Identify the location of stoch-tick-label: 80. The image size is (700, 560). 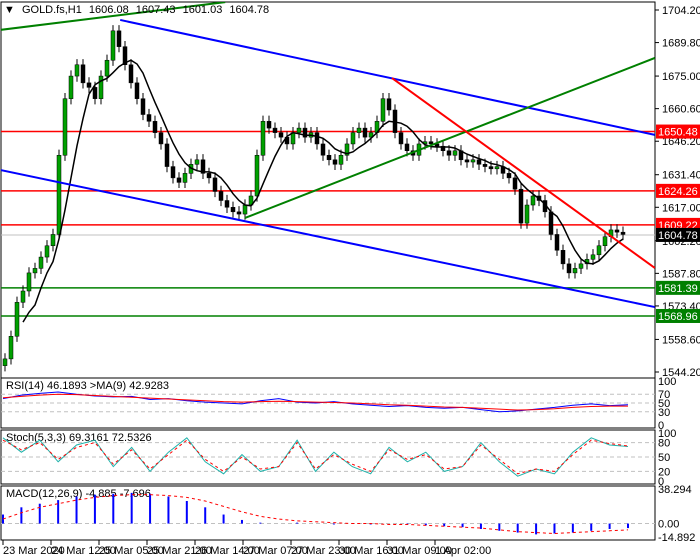
(664, 444).